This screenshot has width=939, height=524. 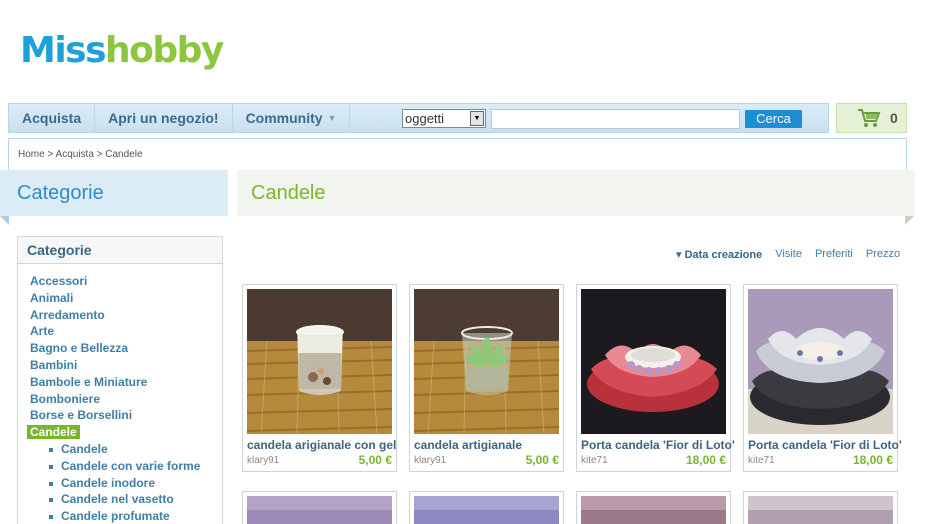 What do you see at coordinates (126, 382) in the screenshot?
I see `category-item: Bambole e Miniature` at bounding box center [126, 382].